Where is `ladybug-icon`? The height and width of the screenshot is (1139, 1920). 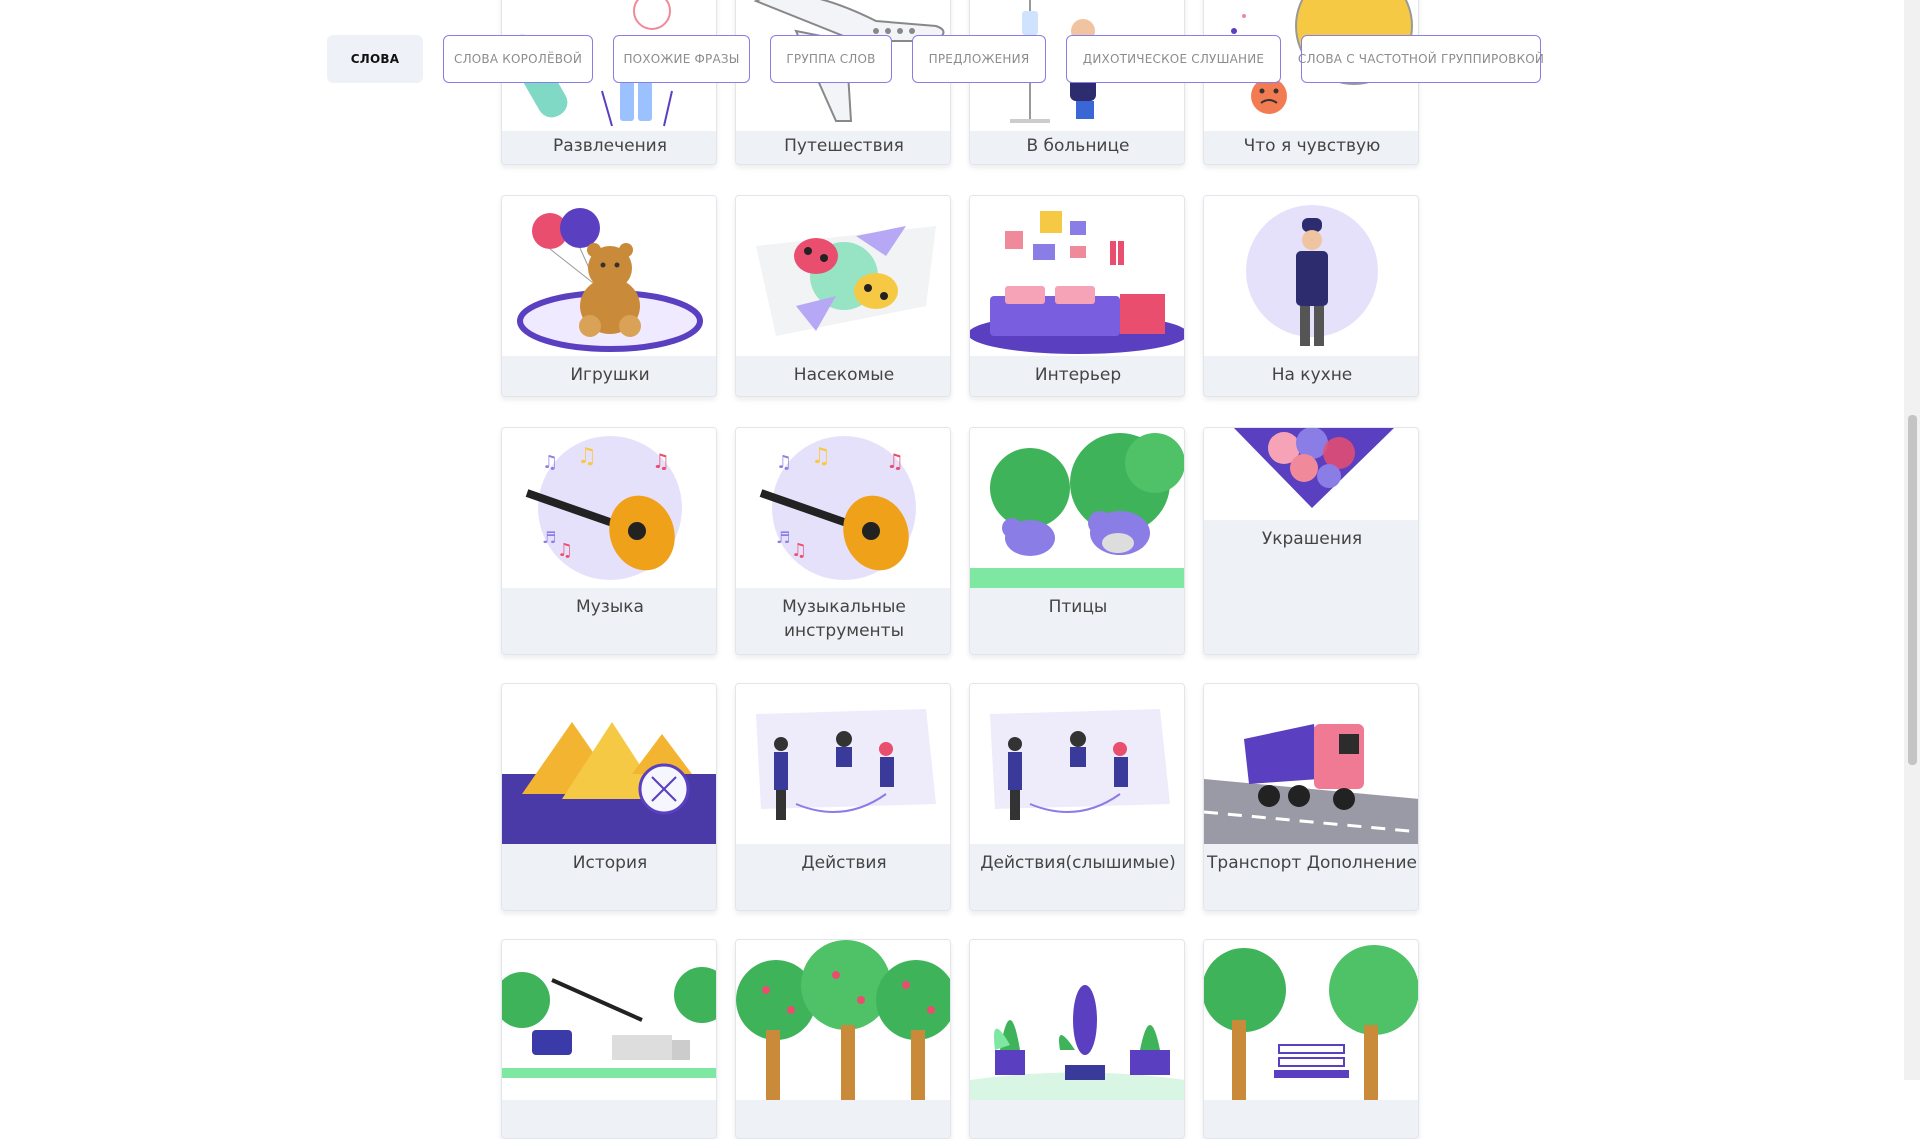
ladybug-icon is located at coordinates (843, 276).